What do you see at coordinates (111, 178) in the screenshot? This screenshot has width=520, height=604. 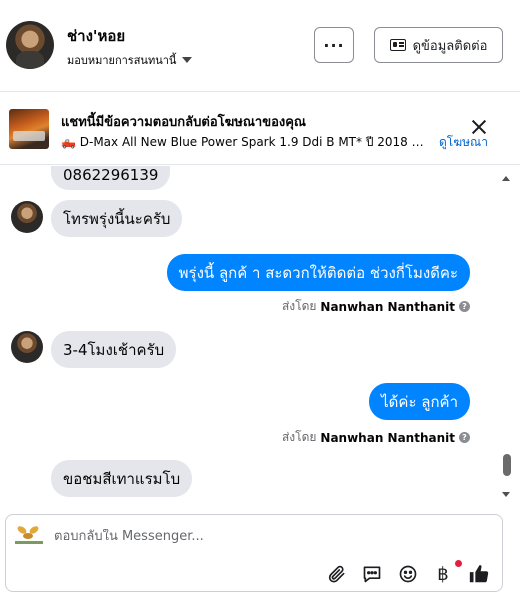 I see `message-bubble-incoming: 0862296139` at bounding box center [111, 178].